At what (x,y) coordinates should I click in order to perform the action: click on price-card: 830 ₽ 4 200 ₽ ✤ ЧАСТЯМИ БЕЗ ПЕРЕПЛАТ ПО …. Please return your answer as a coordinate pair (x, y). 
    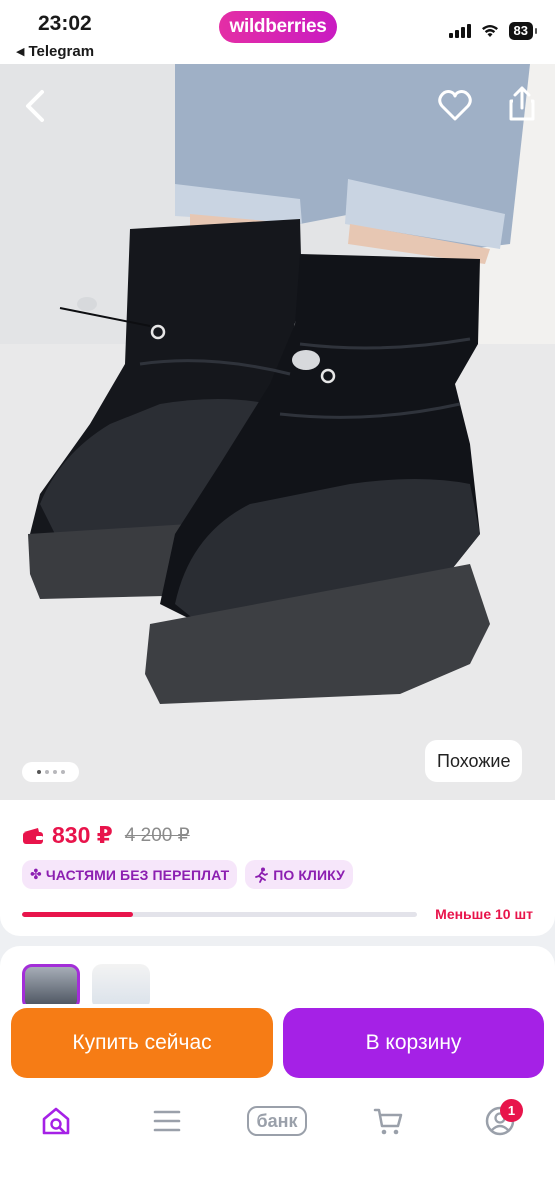
    Looking at the image, I should click on (277, 868).